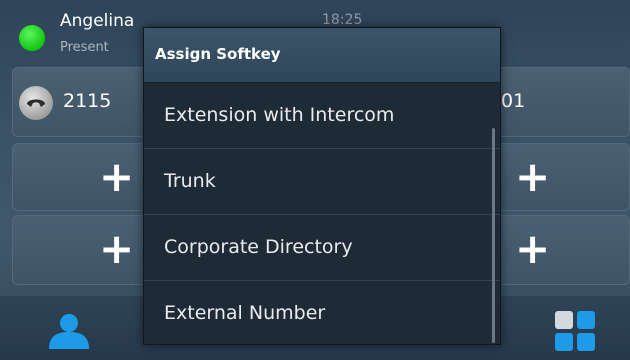 Image resolution: width=630 pixels, height=360 pixels. I want to click on scrollbar, so click(493, 235).